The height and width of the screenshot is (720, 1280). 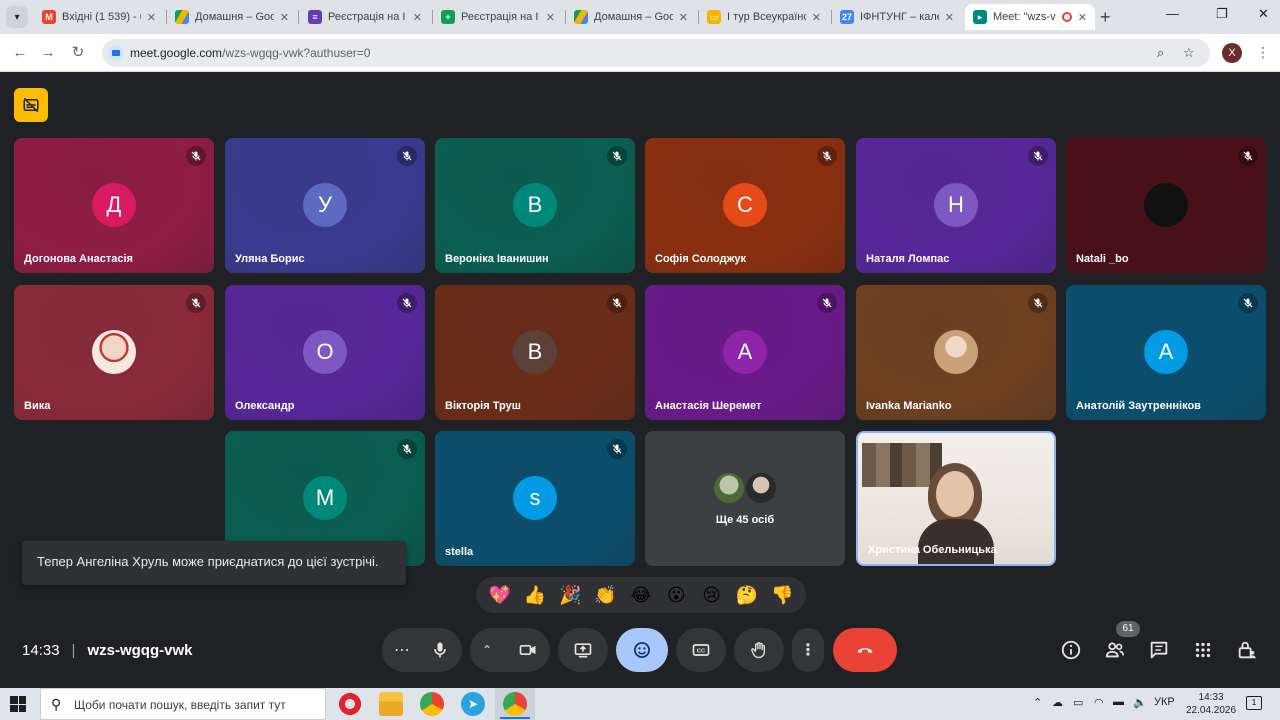 I want to click on lock-person-icon, so click(x=1247, y=650).